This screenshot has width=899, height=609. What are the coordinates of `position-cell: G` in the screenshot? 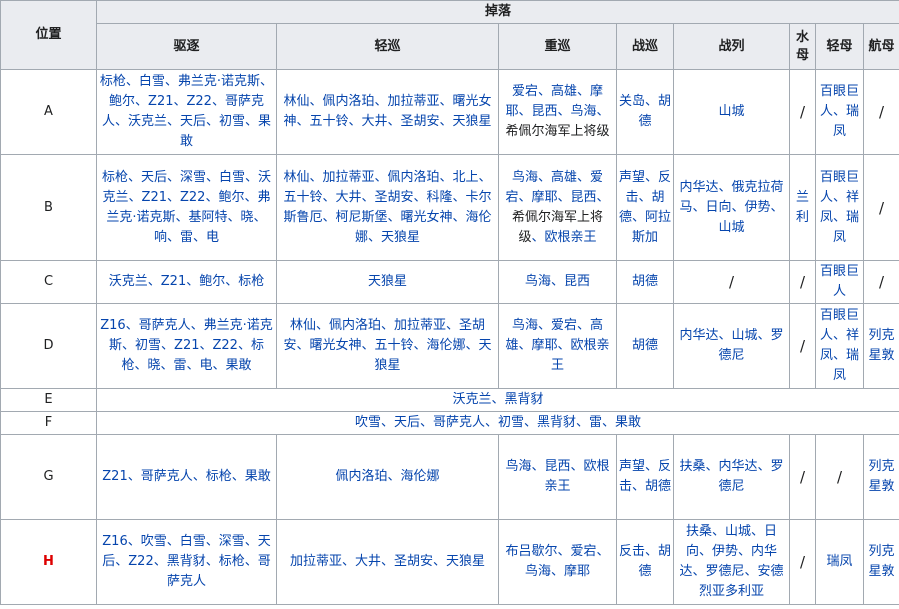 It's located at (48, 477).